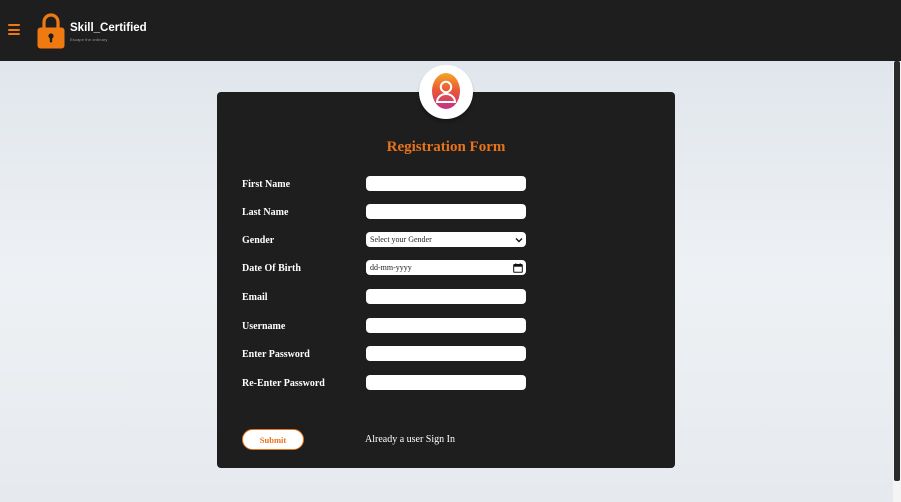  What do you see at coordinates (519, 239) in the screenshot?
I see `chevron-down-icon` at bounding box center [519, 239].